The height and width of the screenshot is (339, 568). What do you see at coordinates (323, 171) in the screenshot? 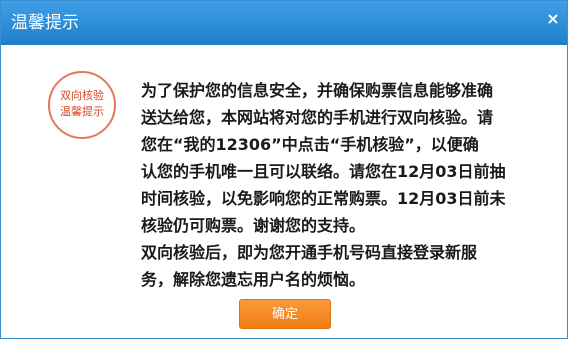
I see `message-line: 认您的手机唯一且可以联络。请您在12月03日前抽` at bounding box center [323, 171].